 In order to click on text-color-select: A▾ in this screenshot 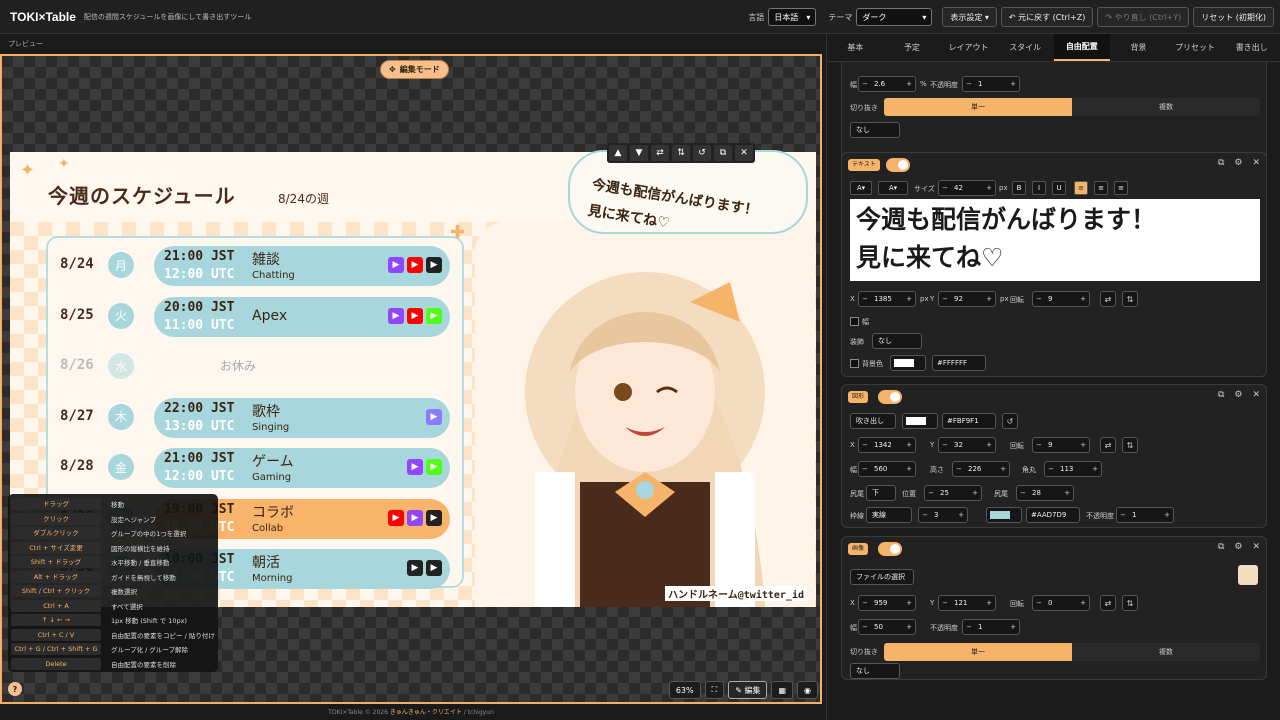, I will do `click(893, 188)`.